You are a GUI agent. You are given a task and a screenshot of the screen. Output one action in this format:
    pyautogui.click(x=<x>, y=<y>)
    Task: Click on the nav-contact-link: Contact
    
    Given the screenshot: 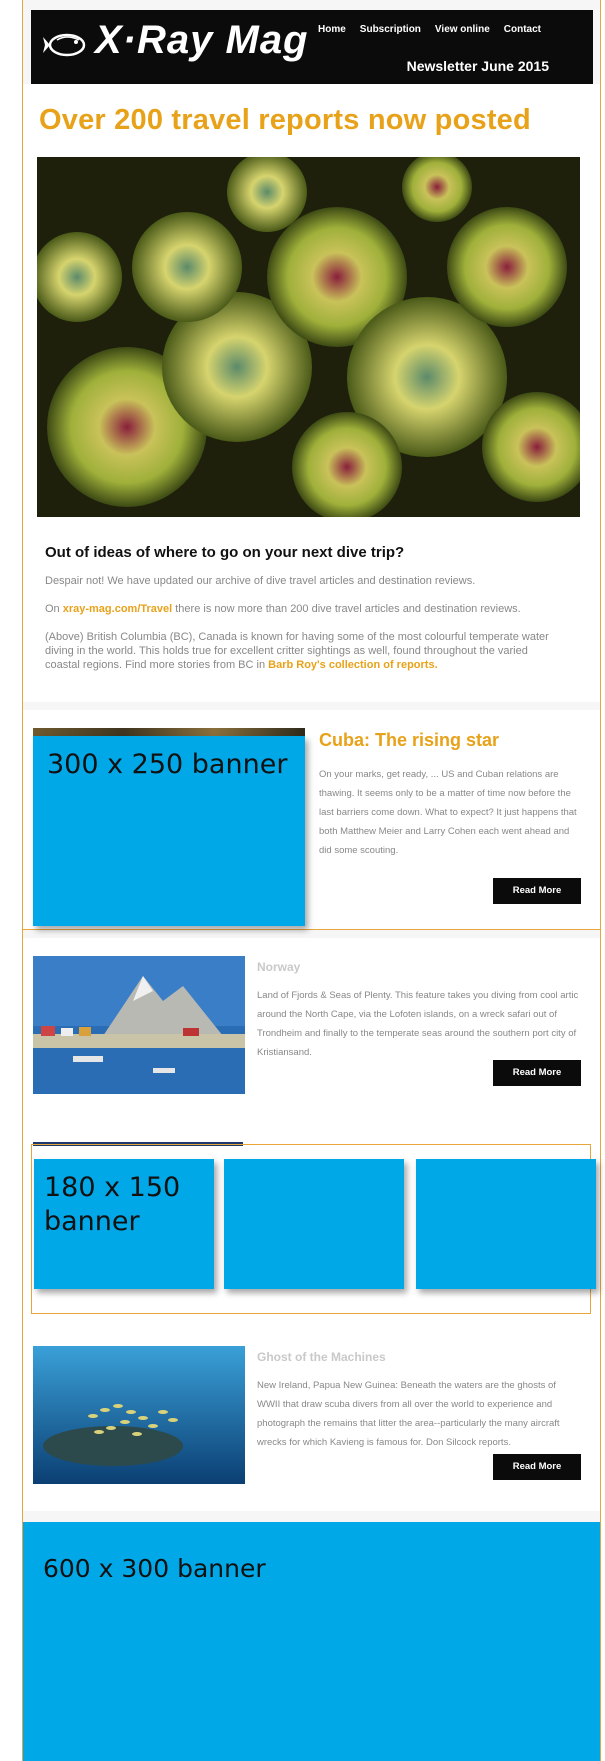 What is the action you would take?
    pyautogui.click(x=522, y=29)
    